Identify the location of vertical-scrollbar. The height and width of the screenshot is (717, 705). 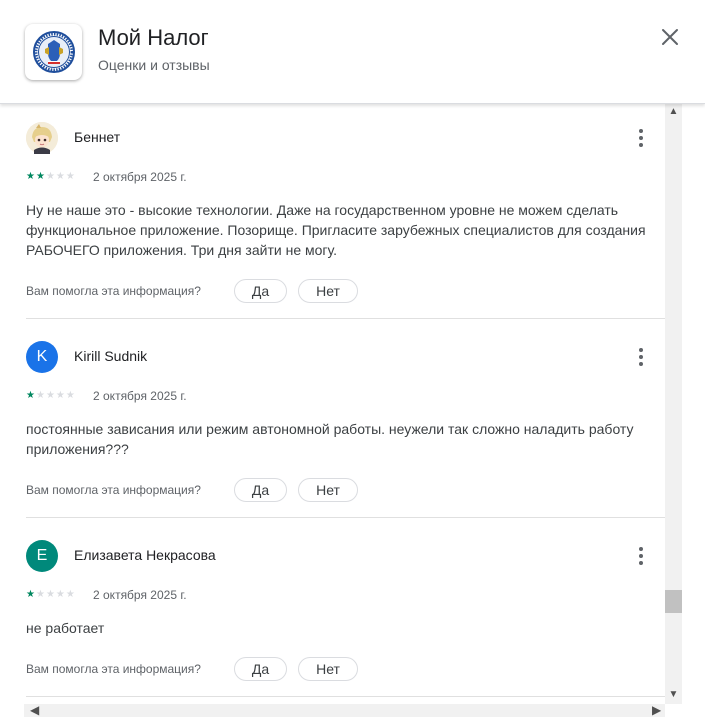
(673, 404).